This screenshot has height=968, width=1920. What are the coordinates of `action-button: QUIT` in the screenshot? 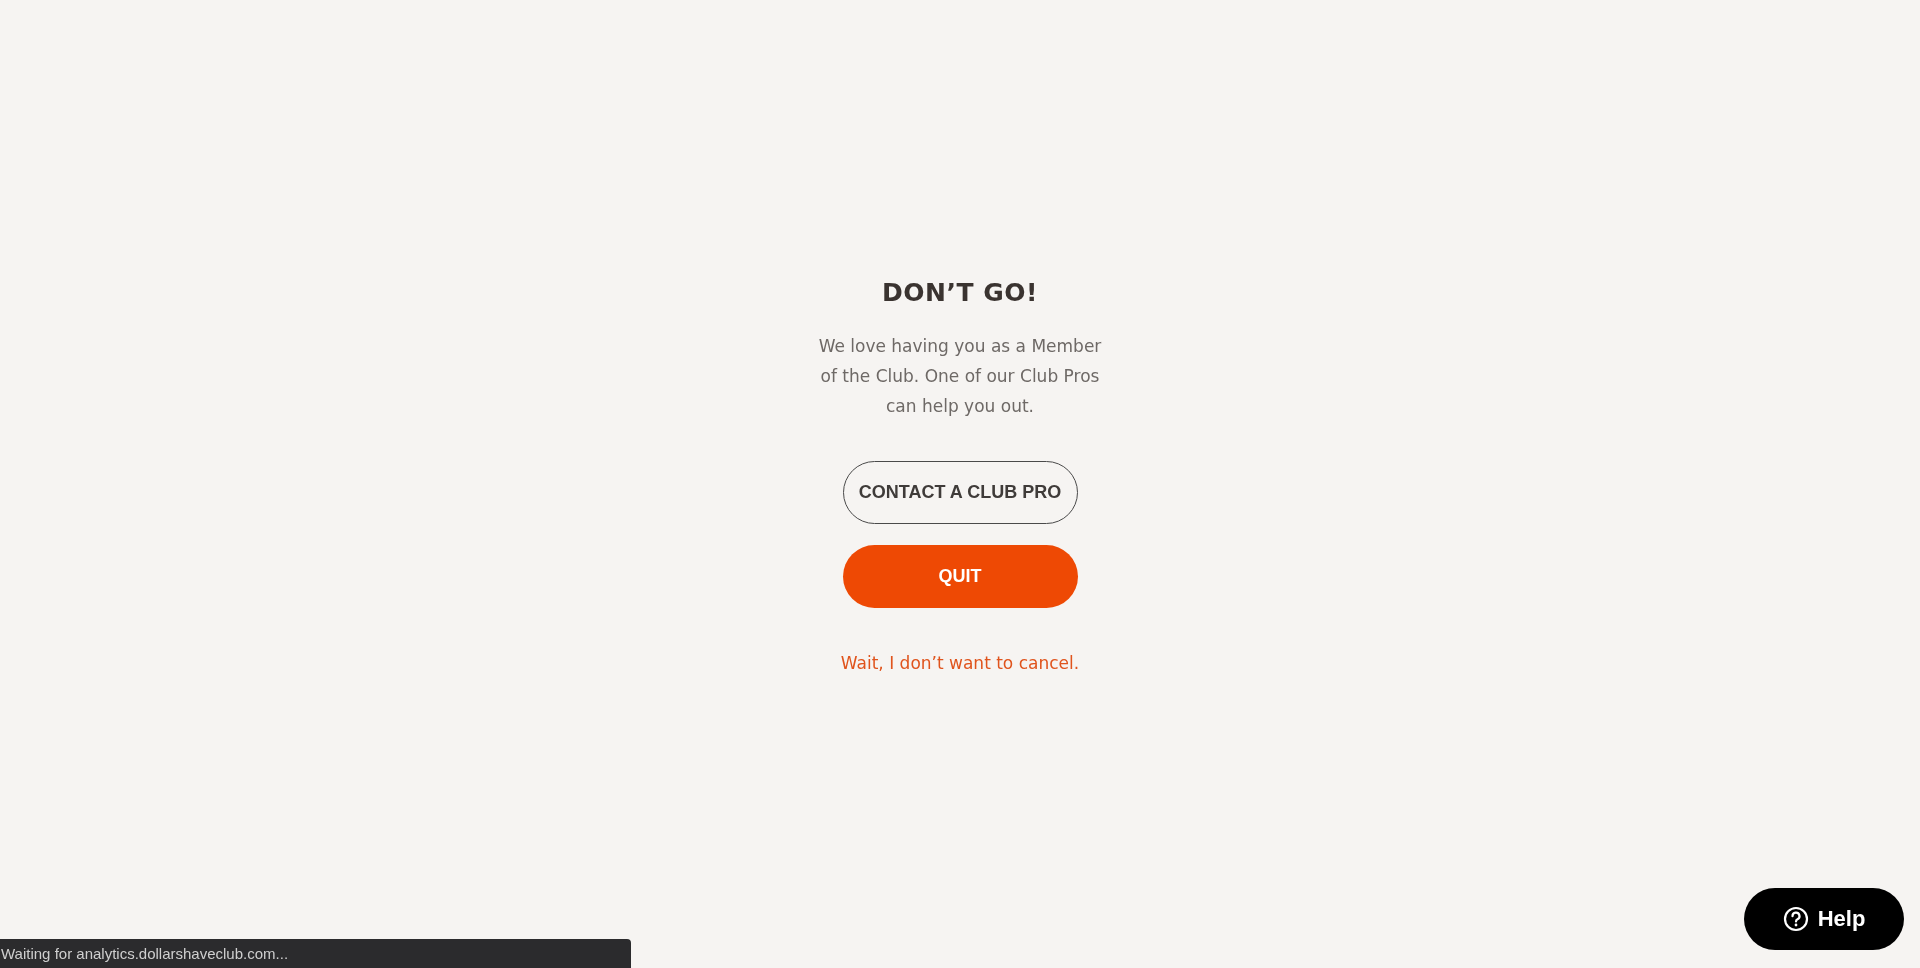 It's located at (960, 576).